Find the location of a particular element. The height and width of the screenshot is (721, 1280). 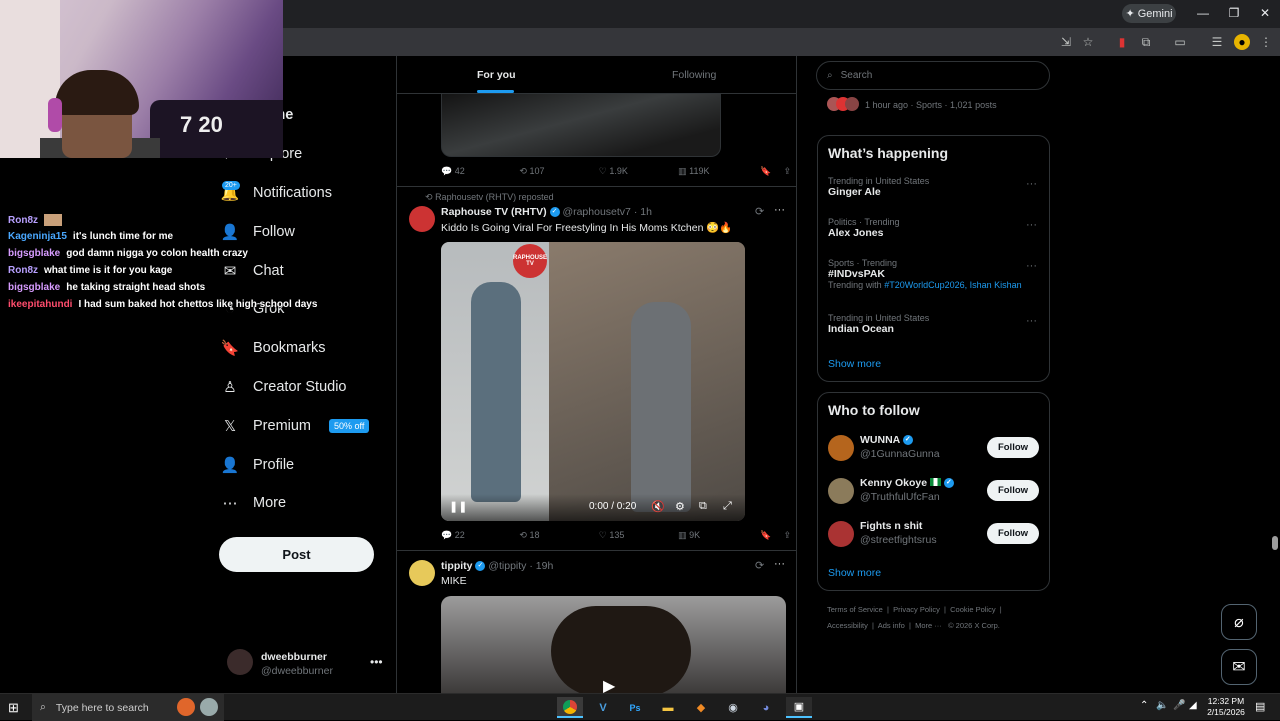

profile-avatar-icon: ● is located at coordinates (1242, 42).